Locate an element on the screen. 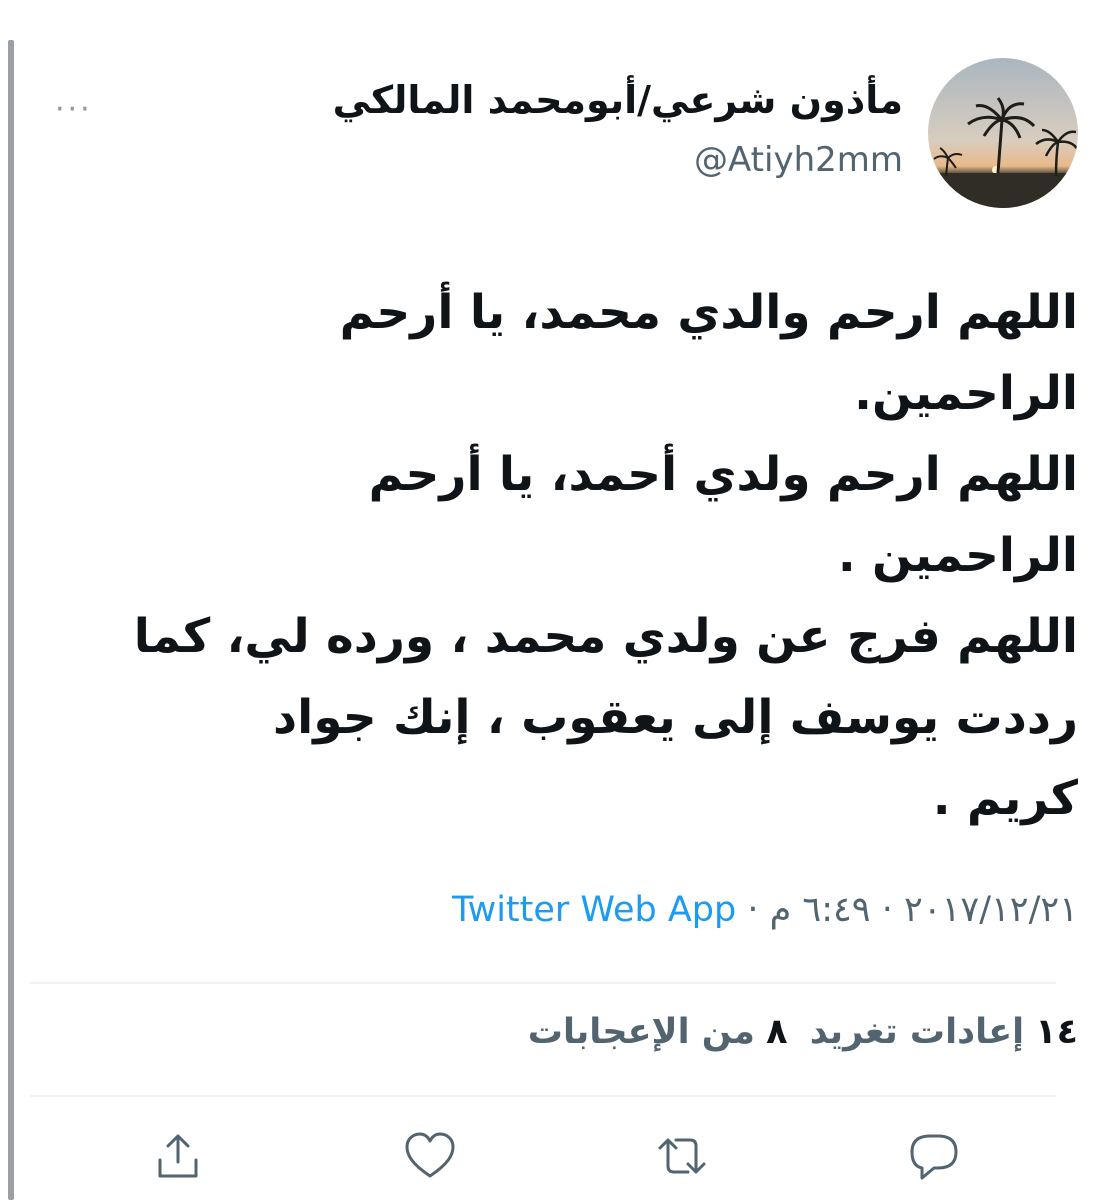 The height and width of the screenshot is (1200, 1108). retweet-icon is located at coordinates (682, 1156).